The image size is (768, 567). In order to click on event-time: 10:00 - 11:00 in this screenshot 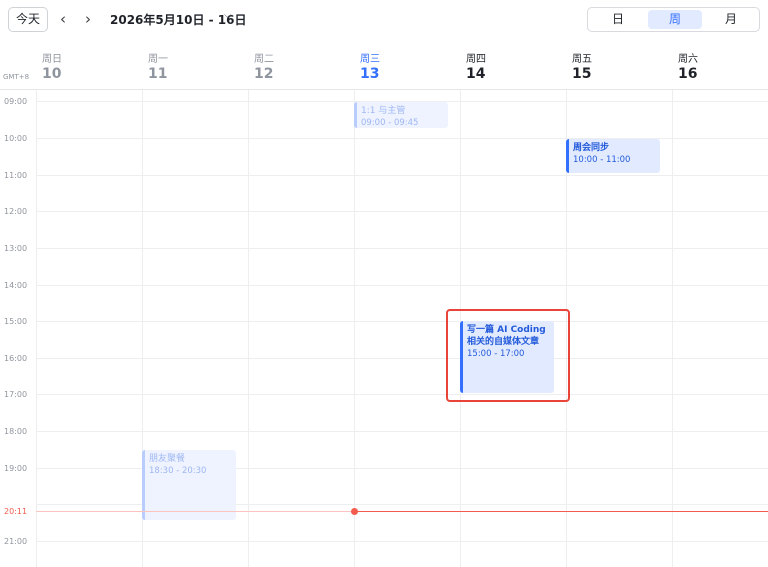, I will do `click(602, 160)`.